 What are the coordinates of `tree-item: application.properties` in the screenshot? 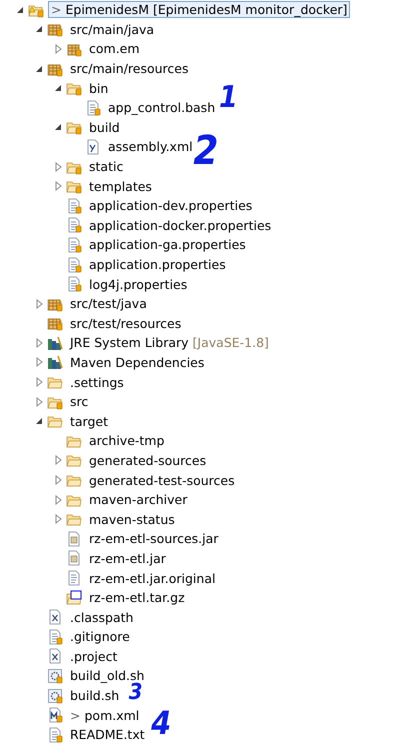 It's located at (157, 265).